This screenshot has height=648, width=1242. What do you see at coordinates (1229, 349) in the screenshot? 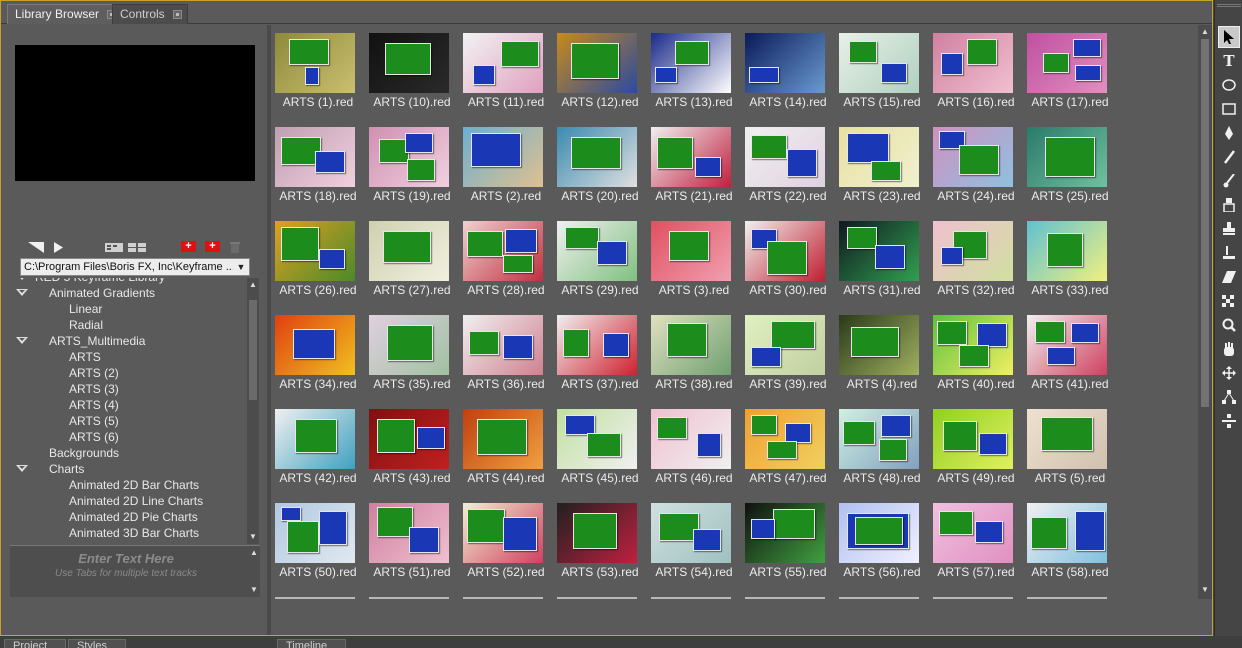
I see `hand-tool-icon` at bounding box center [1229, 349].